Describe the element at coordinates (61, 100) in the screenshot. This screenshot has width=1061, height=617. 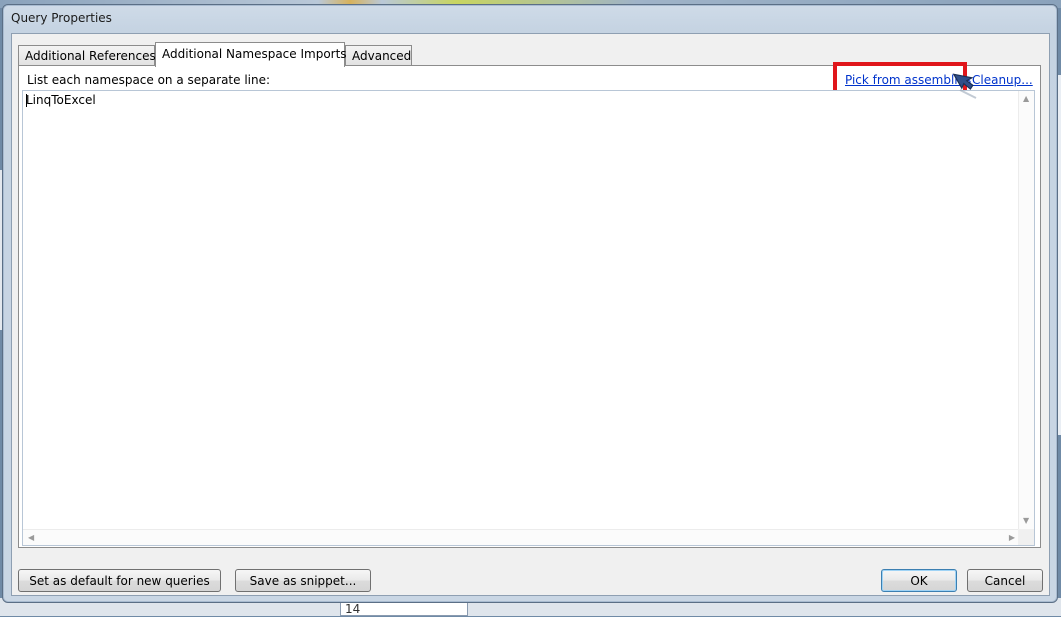
I see `editor-line: LinqToExcel` at that location.